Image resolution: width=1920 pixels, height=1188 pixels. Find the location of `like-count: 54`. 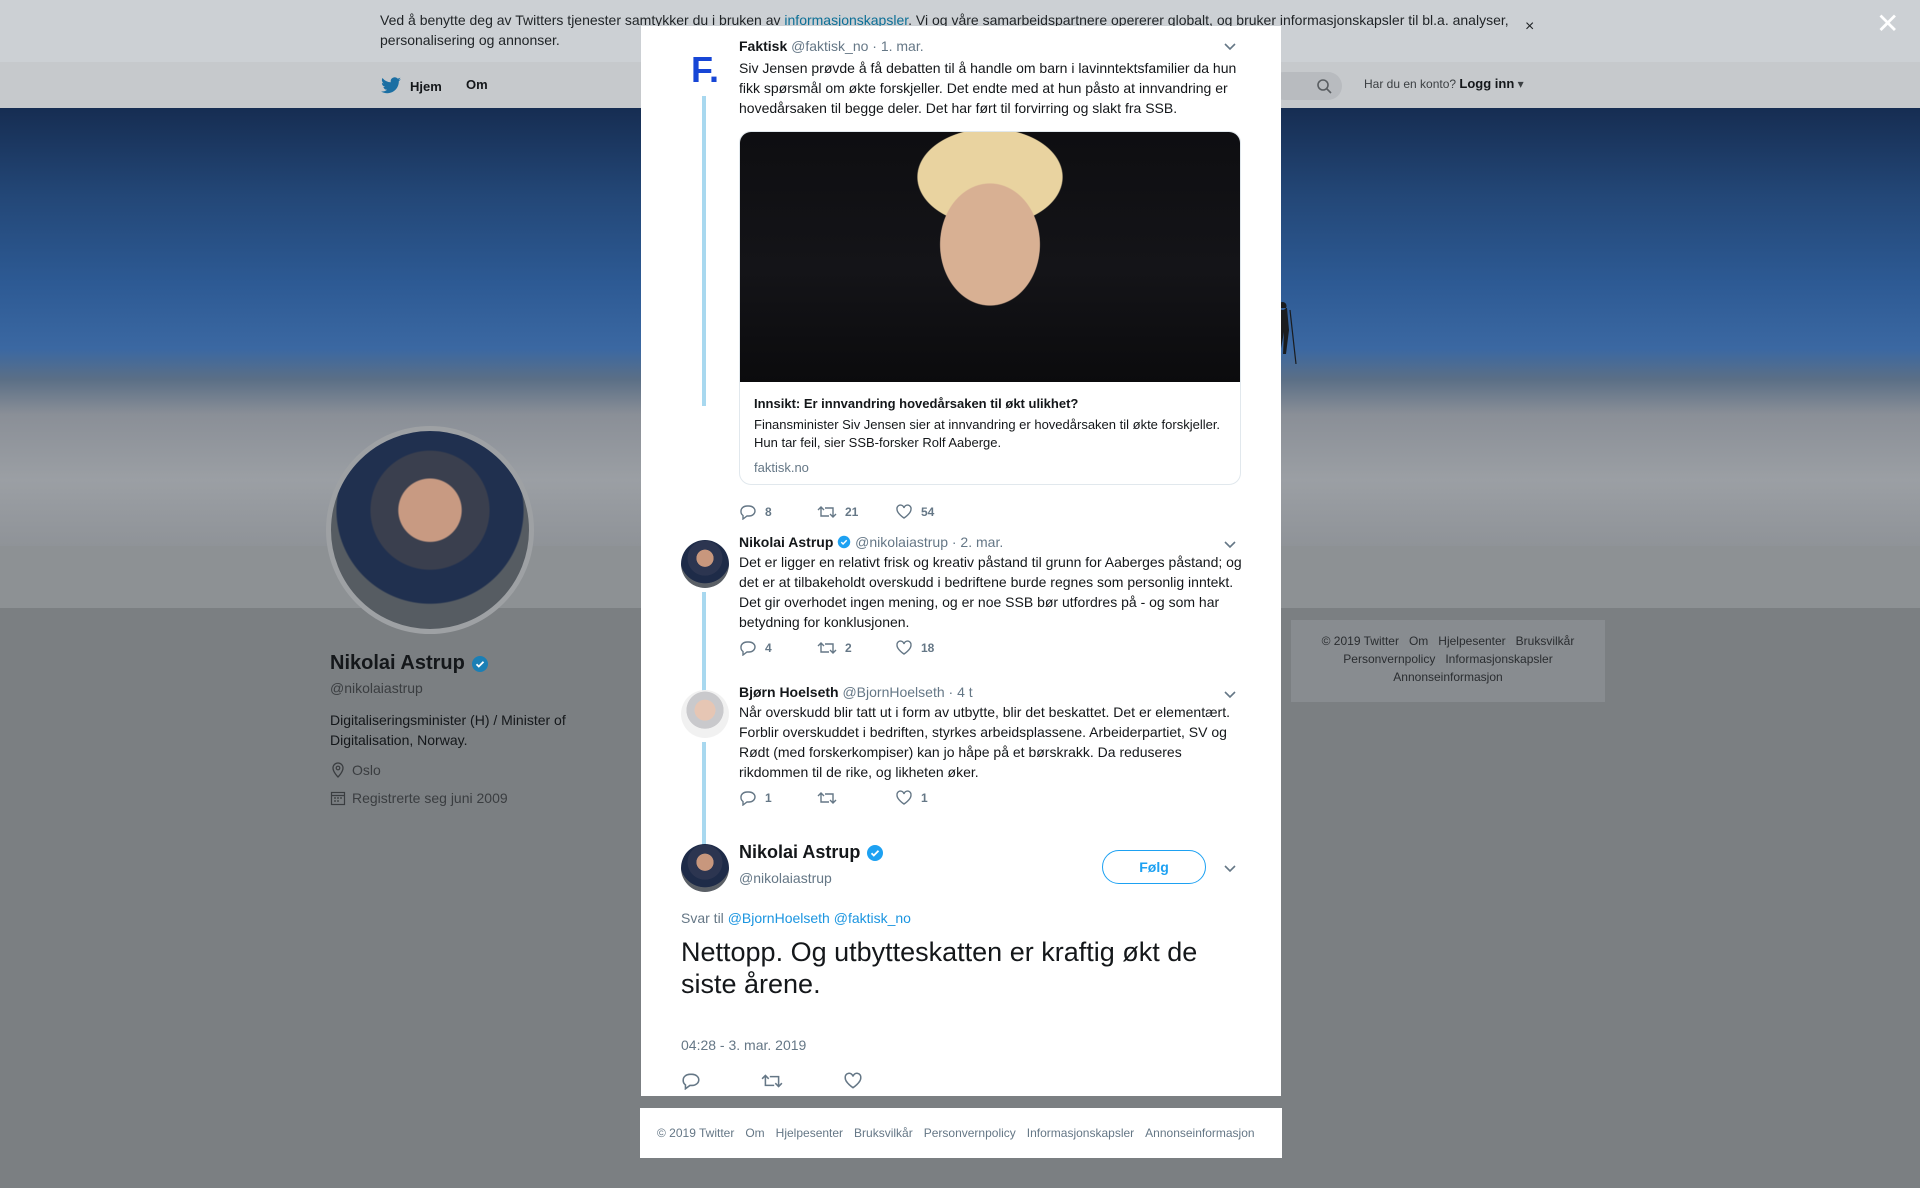

like-count: 54 is located at coordinates (928, 512).